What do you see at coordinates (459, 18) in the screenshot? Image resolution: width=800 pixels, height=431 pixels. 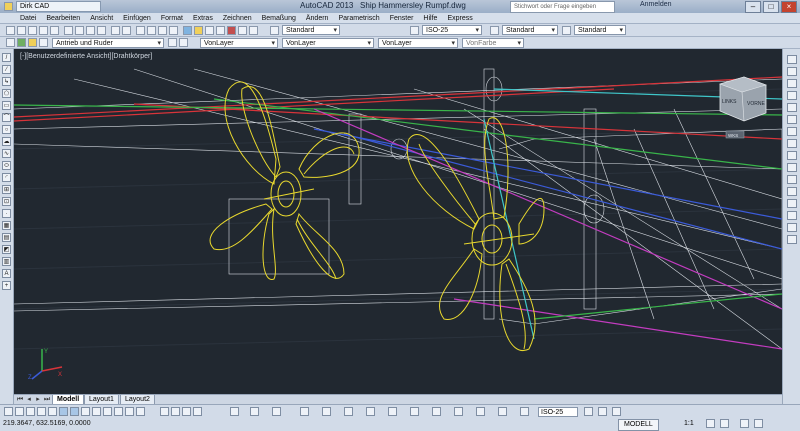 I see `menu-express: Express` at bounding box center [459, 18].